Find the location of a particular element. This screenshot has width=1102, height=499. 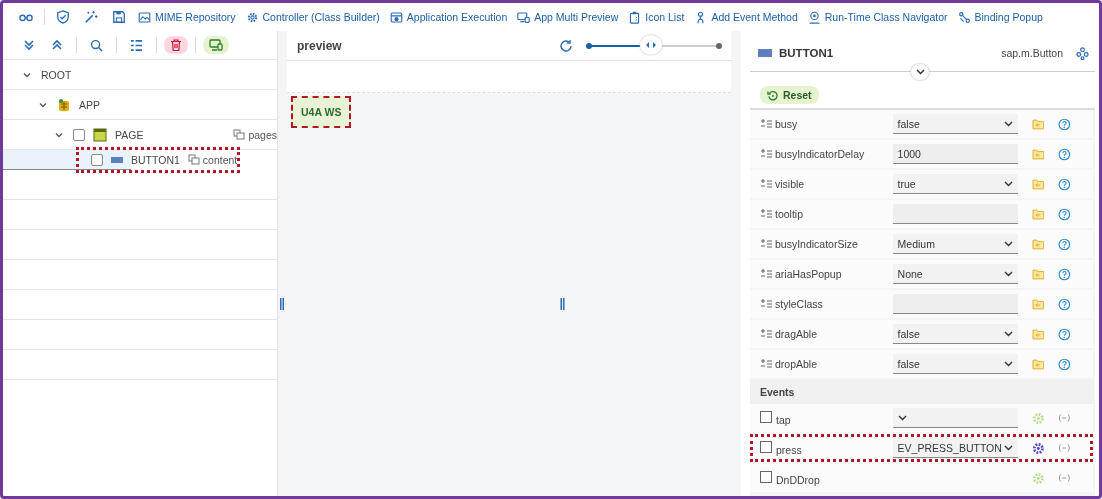

control-name: BUTTON1 is located at coordinates (807, 53).